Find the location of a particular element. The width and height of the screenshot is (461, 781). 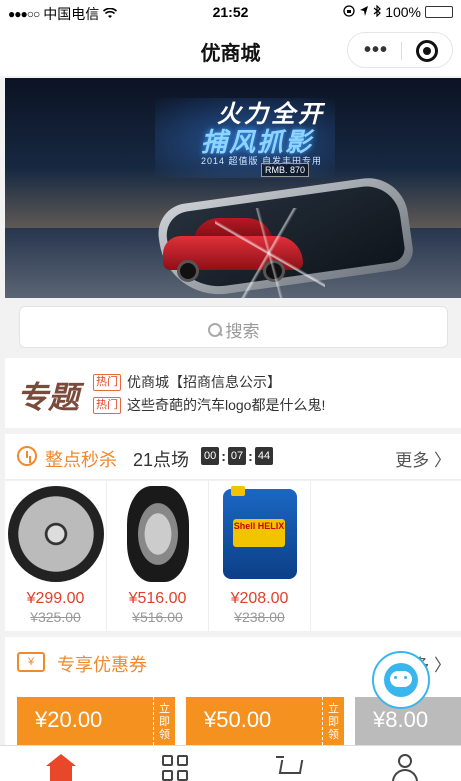

topic-text: 优商城【招商信息公示】 is located at coordinates (204, 382).